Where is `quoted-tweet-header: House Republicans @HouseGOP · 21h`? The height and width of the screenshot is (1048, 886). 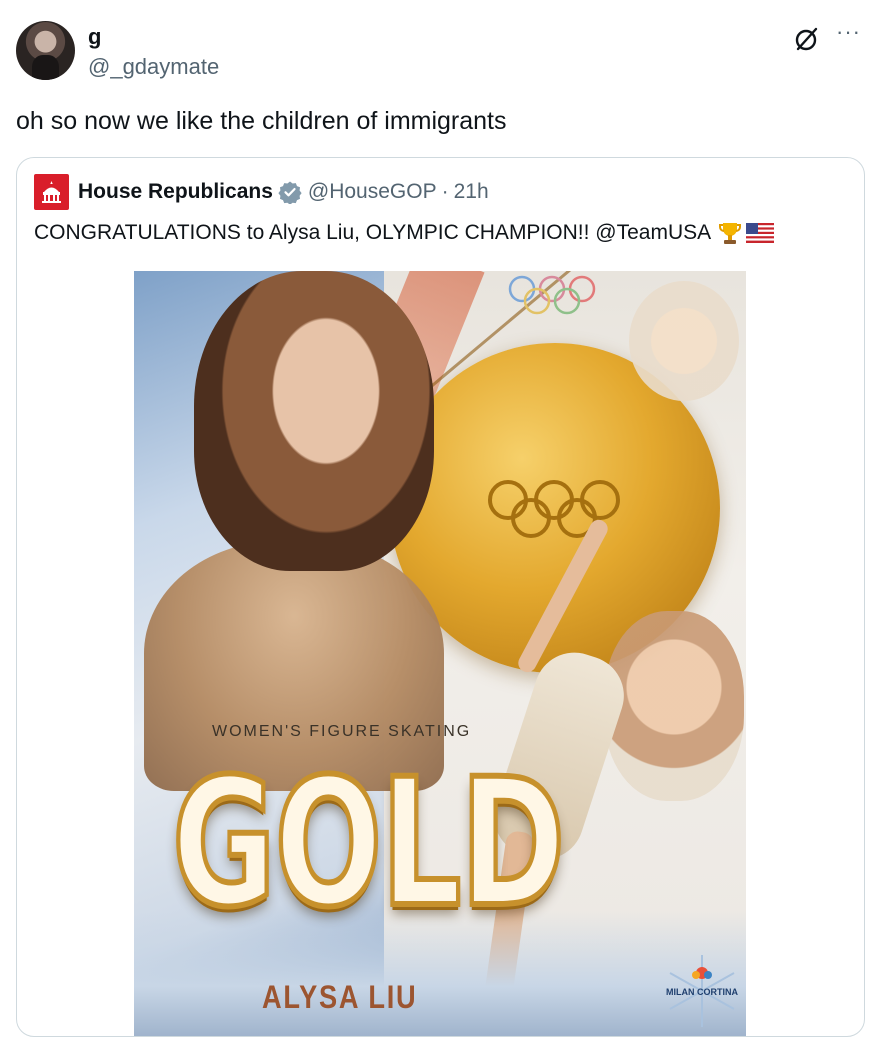 quoted-tweet-header: House Republicans @HouseGOP · 21h is located at coordinates (261, 192).